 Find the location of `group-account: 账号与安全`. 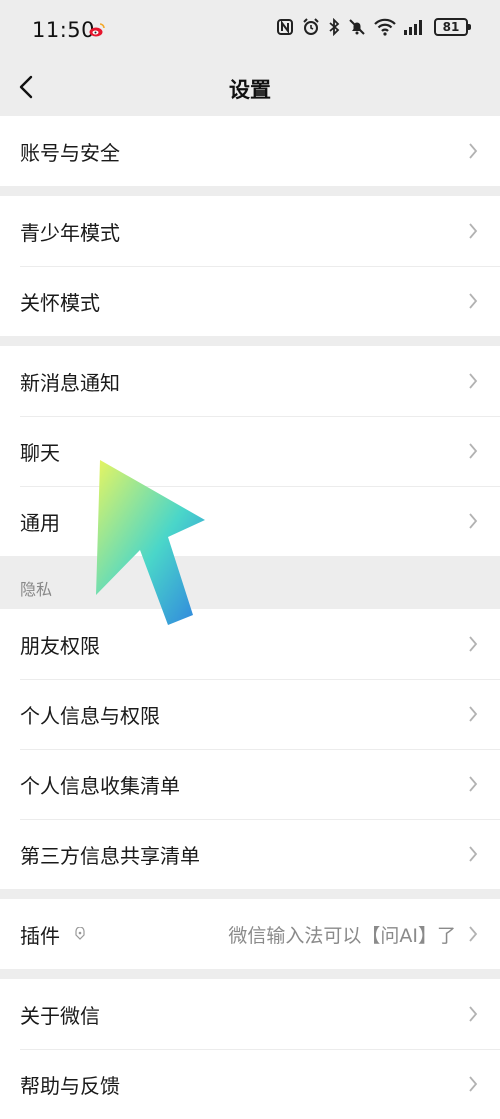

group-account: 账号与安全 is located at coordinates (250, 151).